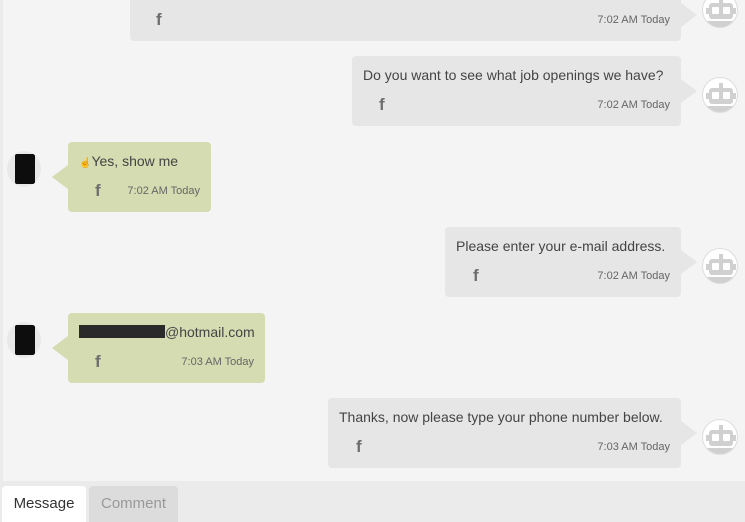  What do you see at coordinates (44, 504) in the screenshot?
I see `tab-message: Message` at bounding box center [44, 504].